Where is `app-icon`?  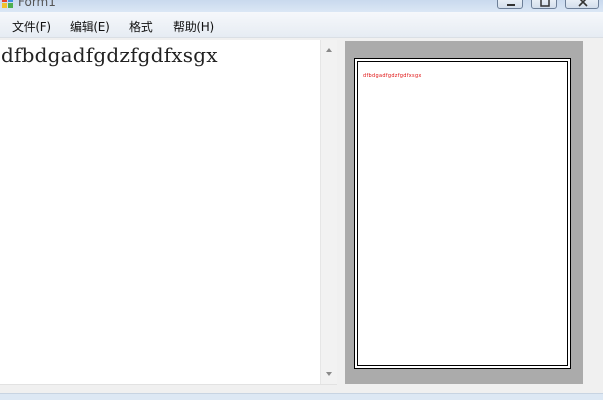 app-icon is located at coordinates (7, 4).